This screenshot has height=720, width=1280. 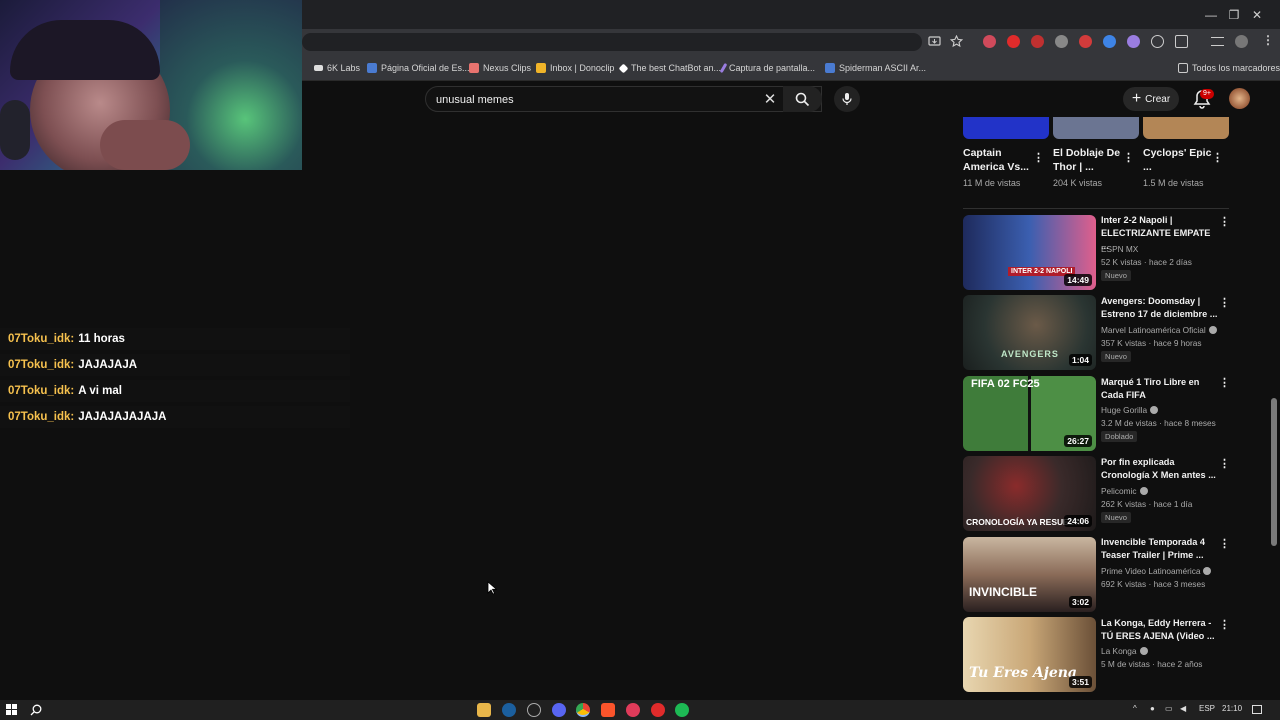 What do you see at coordinates (1159, 330) in the screenshot?
I see `video-channel: Marvel Latinoamérica Oficial` at bounding box center [1159, 330].